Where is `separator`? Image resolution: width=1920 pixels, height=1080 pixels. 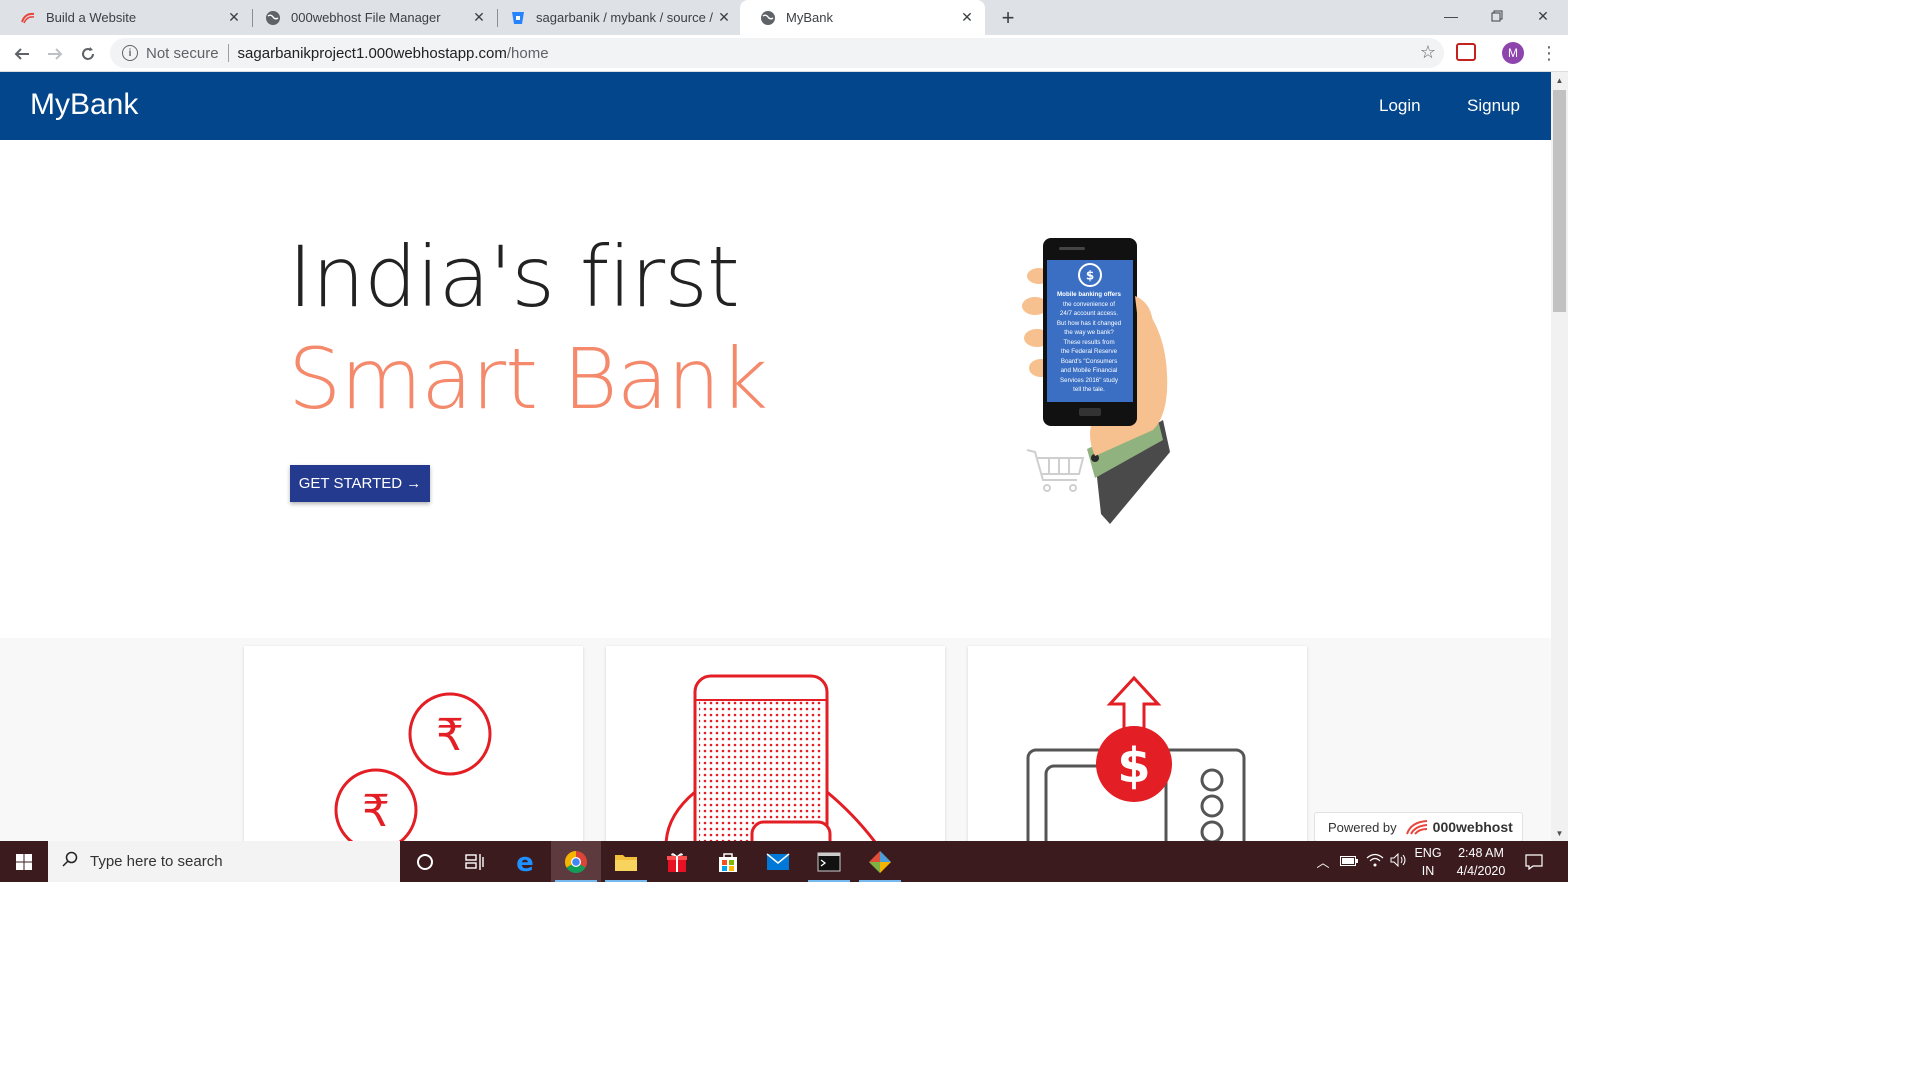
separator is located at coordinates (228, 53).